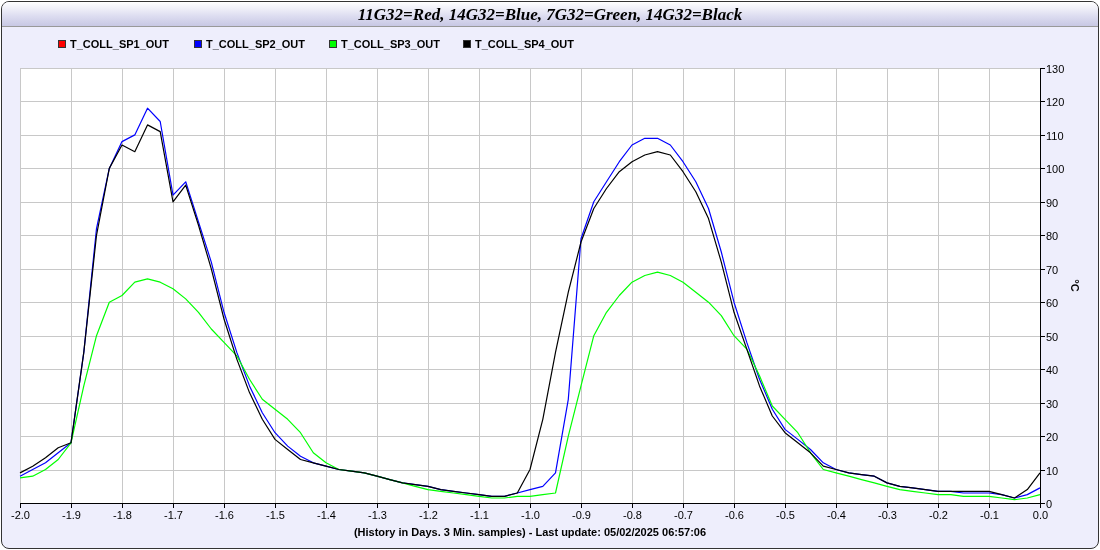  Describe the element at coordinates (989, 515) in the screenshot. I see `tick-label: -0.1` at that location.